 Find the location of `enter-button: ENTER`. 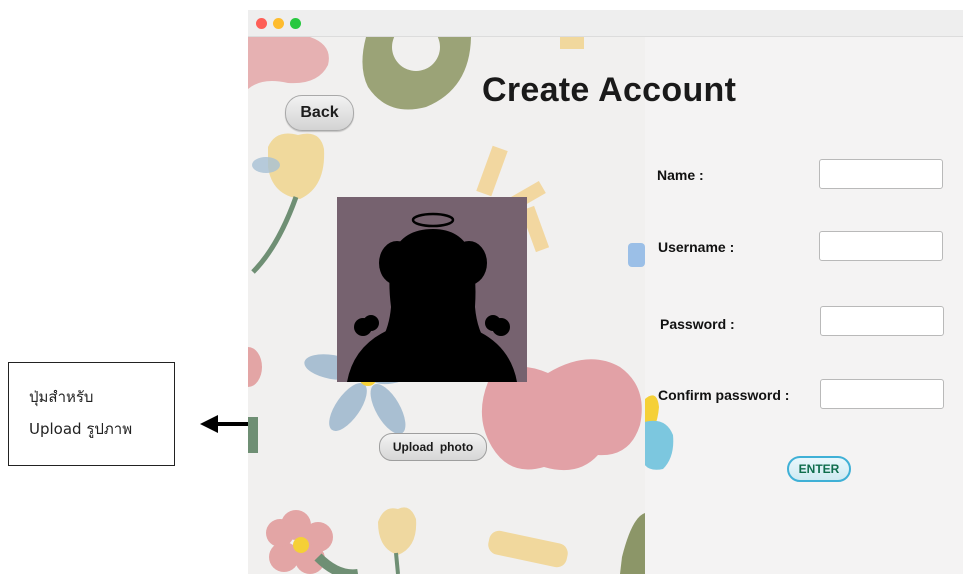

enter-button: ENTER is located at coordinates (819, 469).